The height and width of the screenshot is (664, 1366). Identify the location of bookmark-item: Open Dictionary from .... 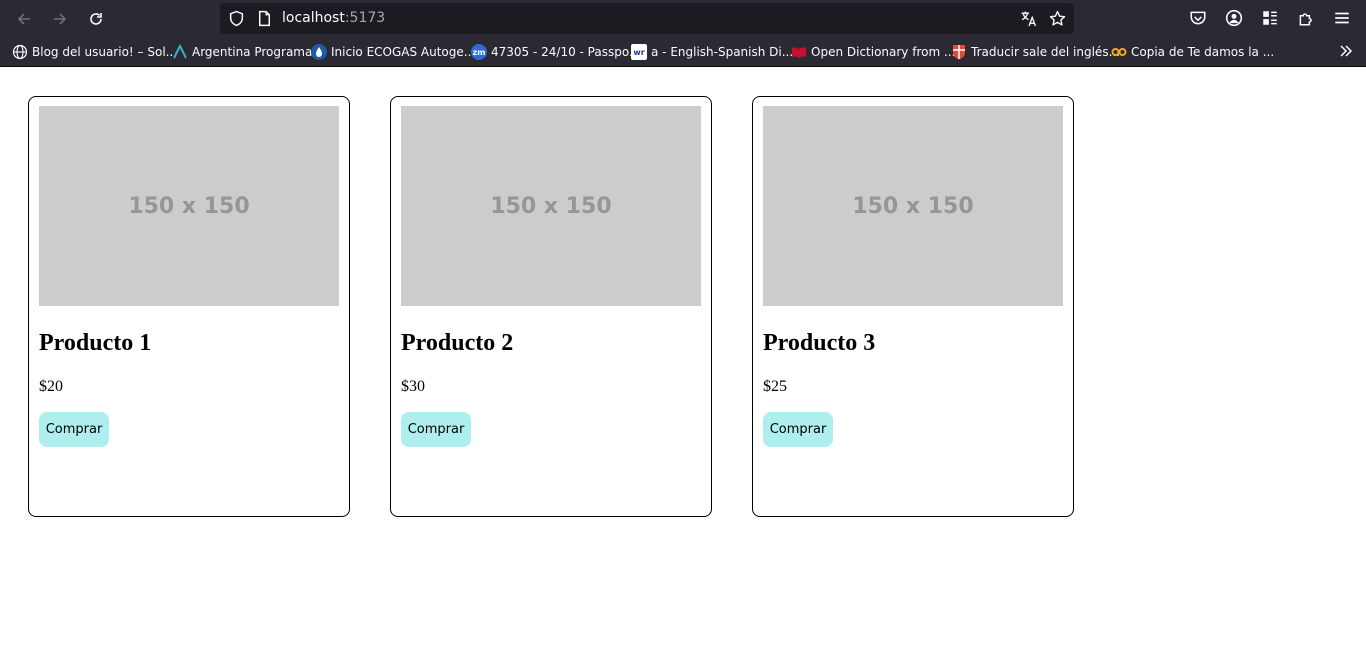
(873, 52).